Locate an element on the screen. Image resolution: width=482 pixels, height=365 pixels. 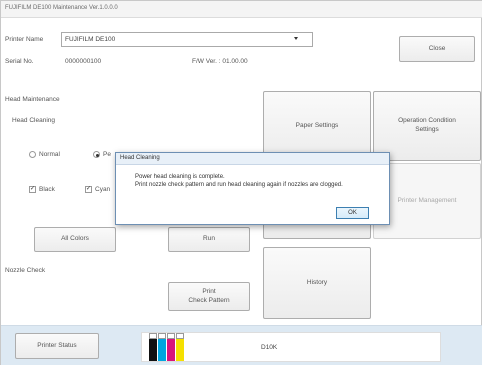
serial-label: Serial No. is located at coordinates (19, 61).